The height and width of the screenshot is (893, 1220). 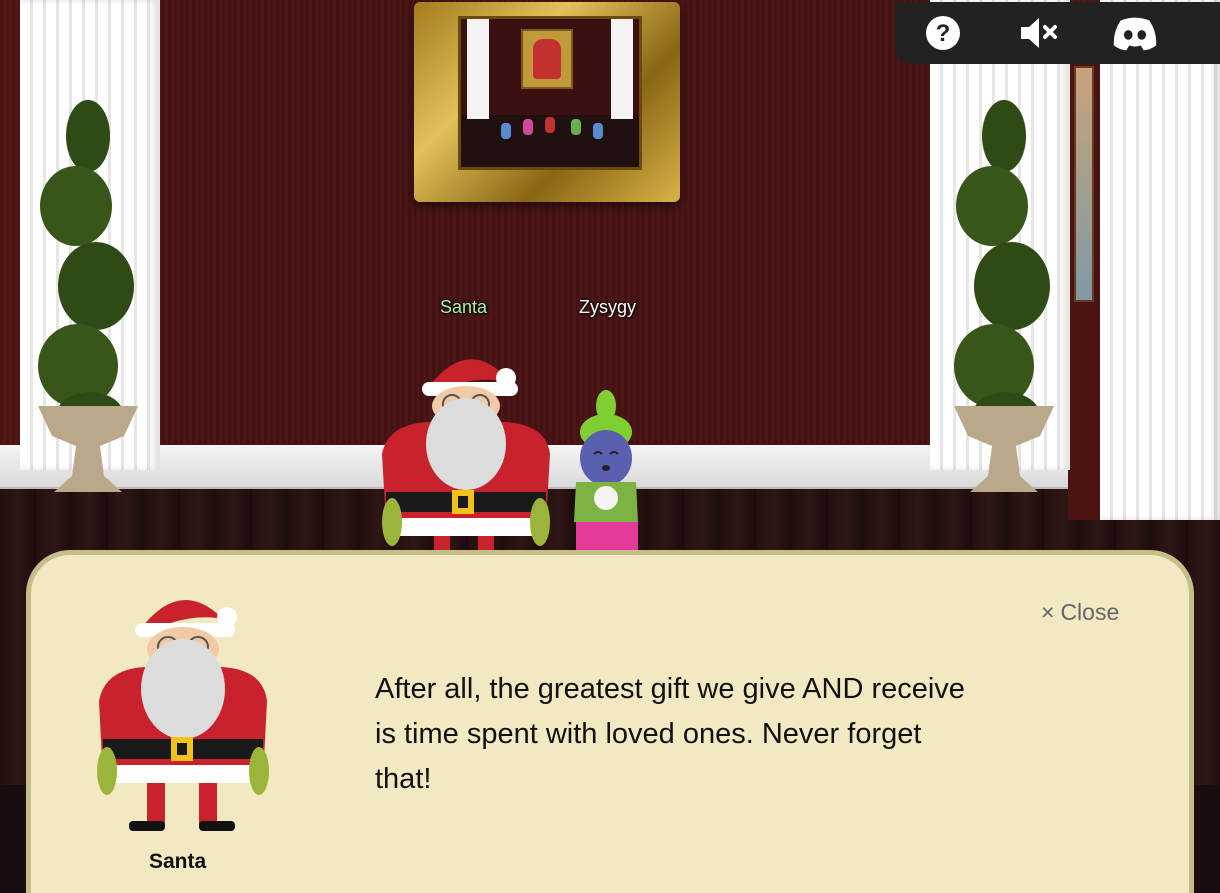 I want to click on help-button: ?, so click(x=943, y=33).